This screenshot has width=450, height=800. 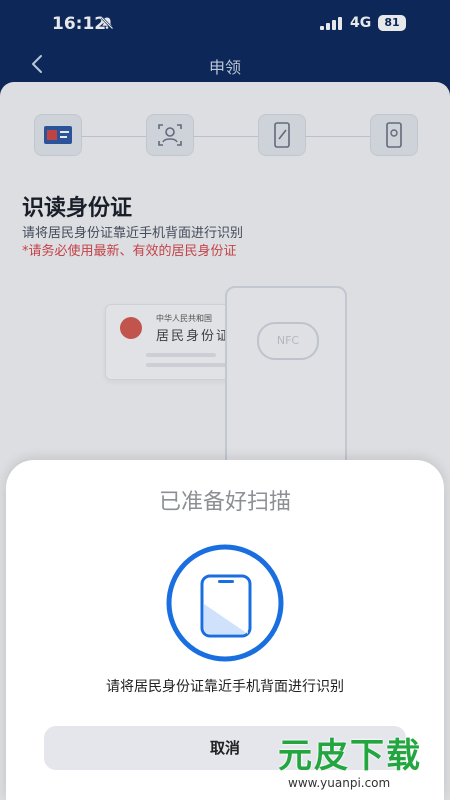 I want to click on sheet-message: 请将居民身份证靠近手机背面进行识别, so click(x=225, y=687).